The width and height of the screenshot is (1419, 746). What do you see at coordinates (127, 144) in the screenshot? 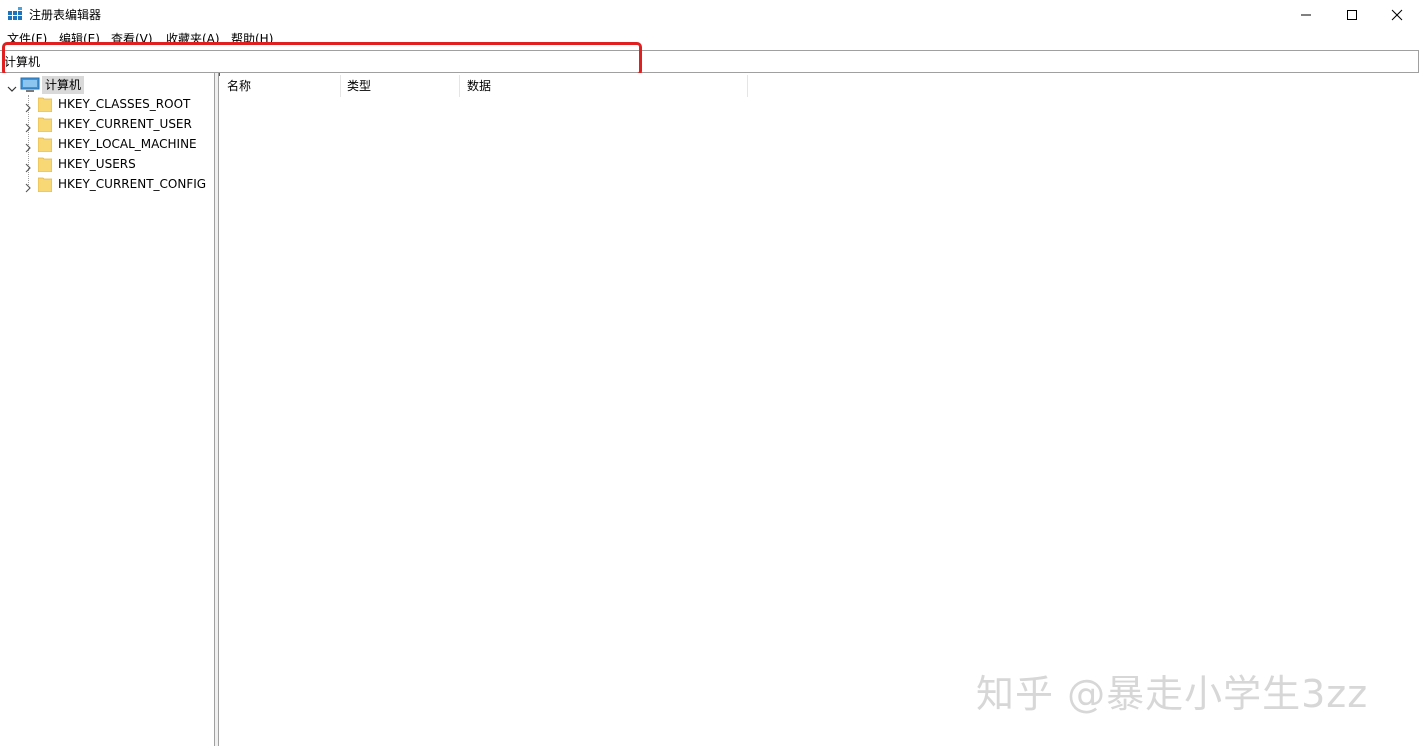
I see `tree-node-label: HKEY_LOCAL_MACHINE` at bounding box center [127, 144].